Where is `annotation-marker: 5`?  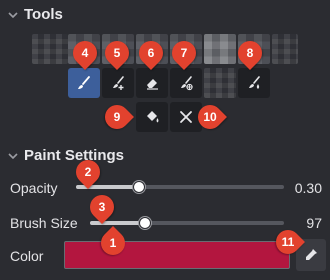 annotation-marker: 5 is located at coordinates (117, 53).